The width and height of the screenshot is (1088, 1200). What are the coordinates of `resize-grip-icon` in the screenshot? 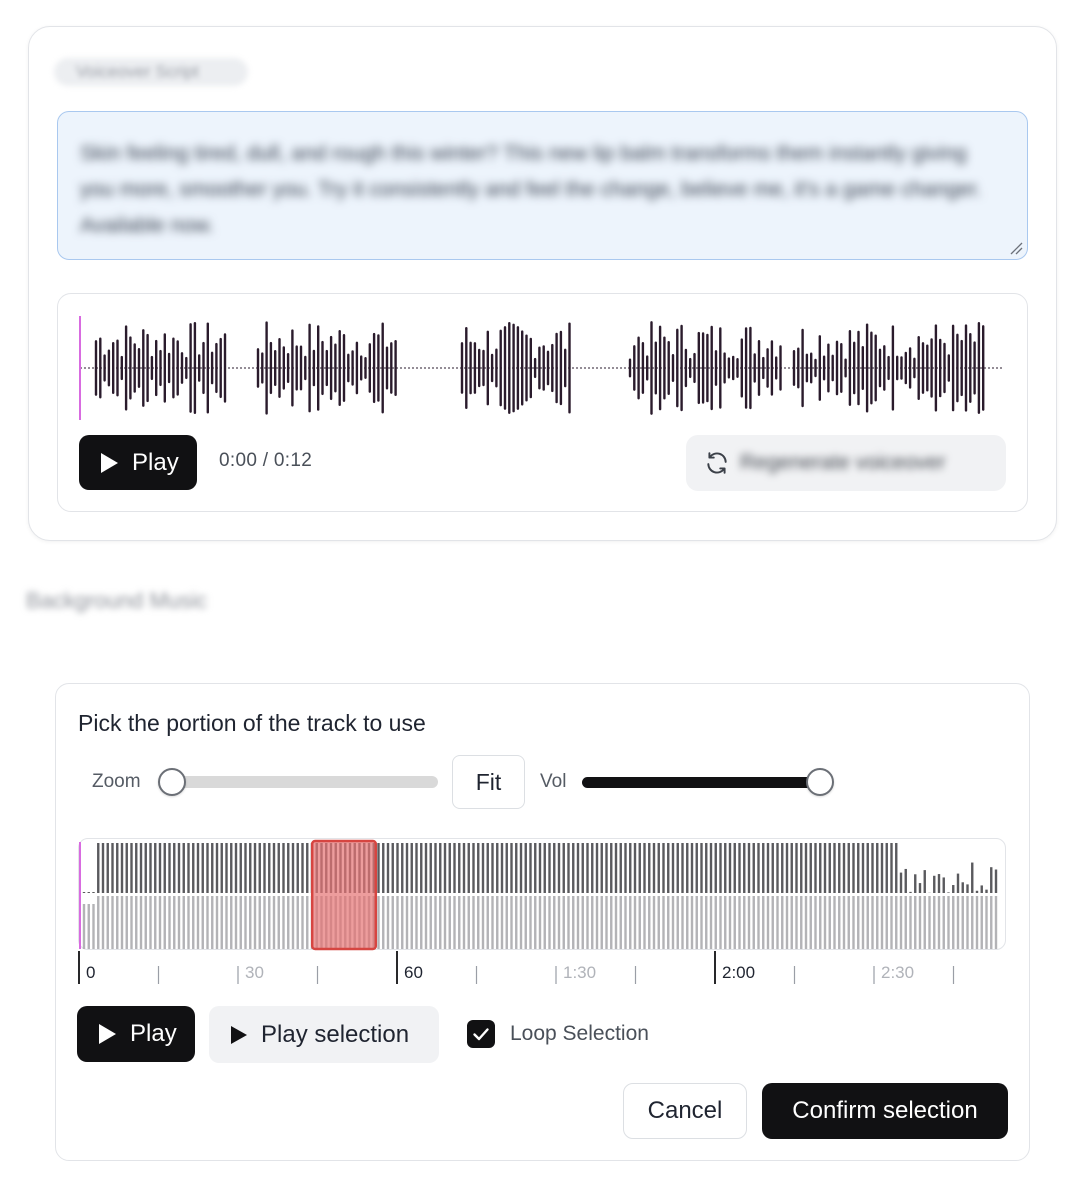 It's located at (1016, 248).